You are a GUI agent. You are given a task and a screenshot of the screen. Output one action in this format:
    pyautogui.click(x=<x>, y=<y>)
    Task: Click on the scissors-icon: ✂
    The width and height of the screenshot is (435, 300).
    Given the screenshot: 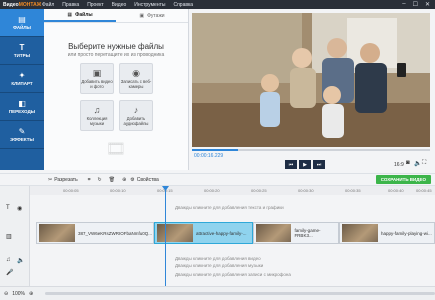 What is the action you would take?
    pyautogui.click(x=50, y=179)
    